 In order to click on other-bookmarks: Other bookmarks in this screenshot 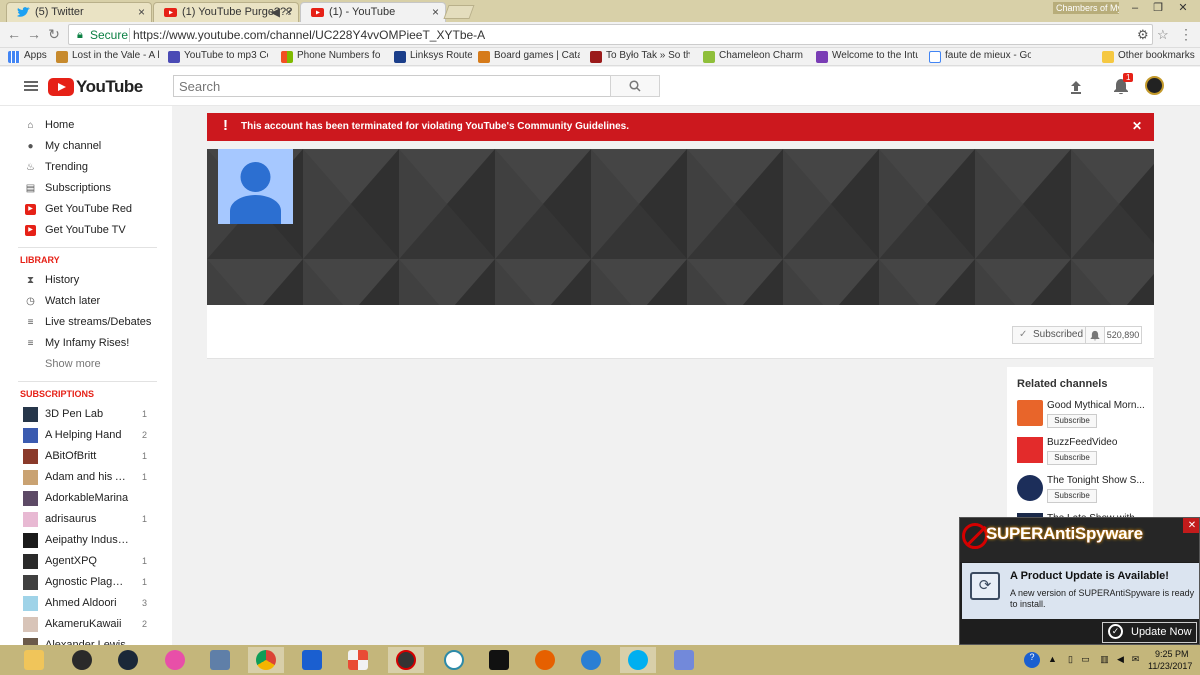, I will do `click(1150, 57)`.